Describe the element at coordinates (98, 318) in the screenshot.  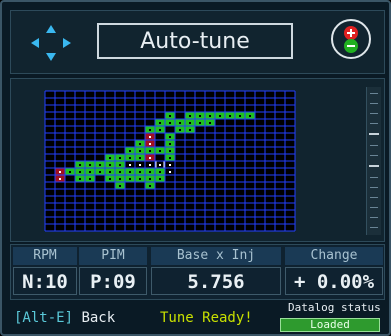
I see `back-label: Back` at that location.